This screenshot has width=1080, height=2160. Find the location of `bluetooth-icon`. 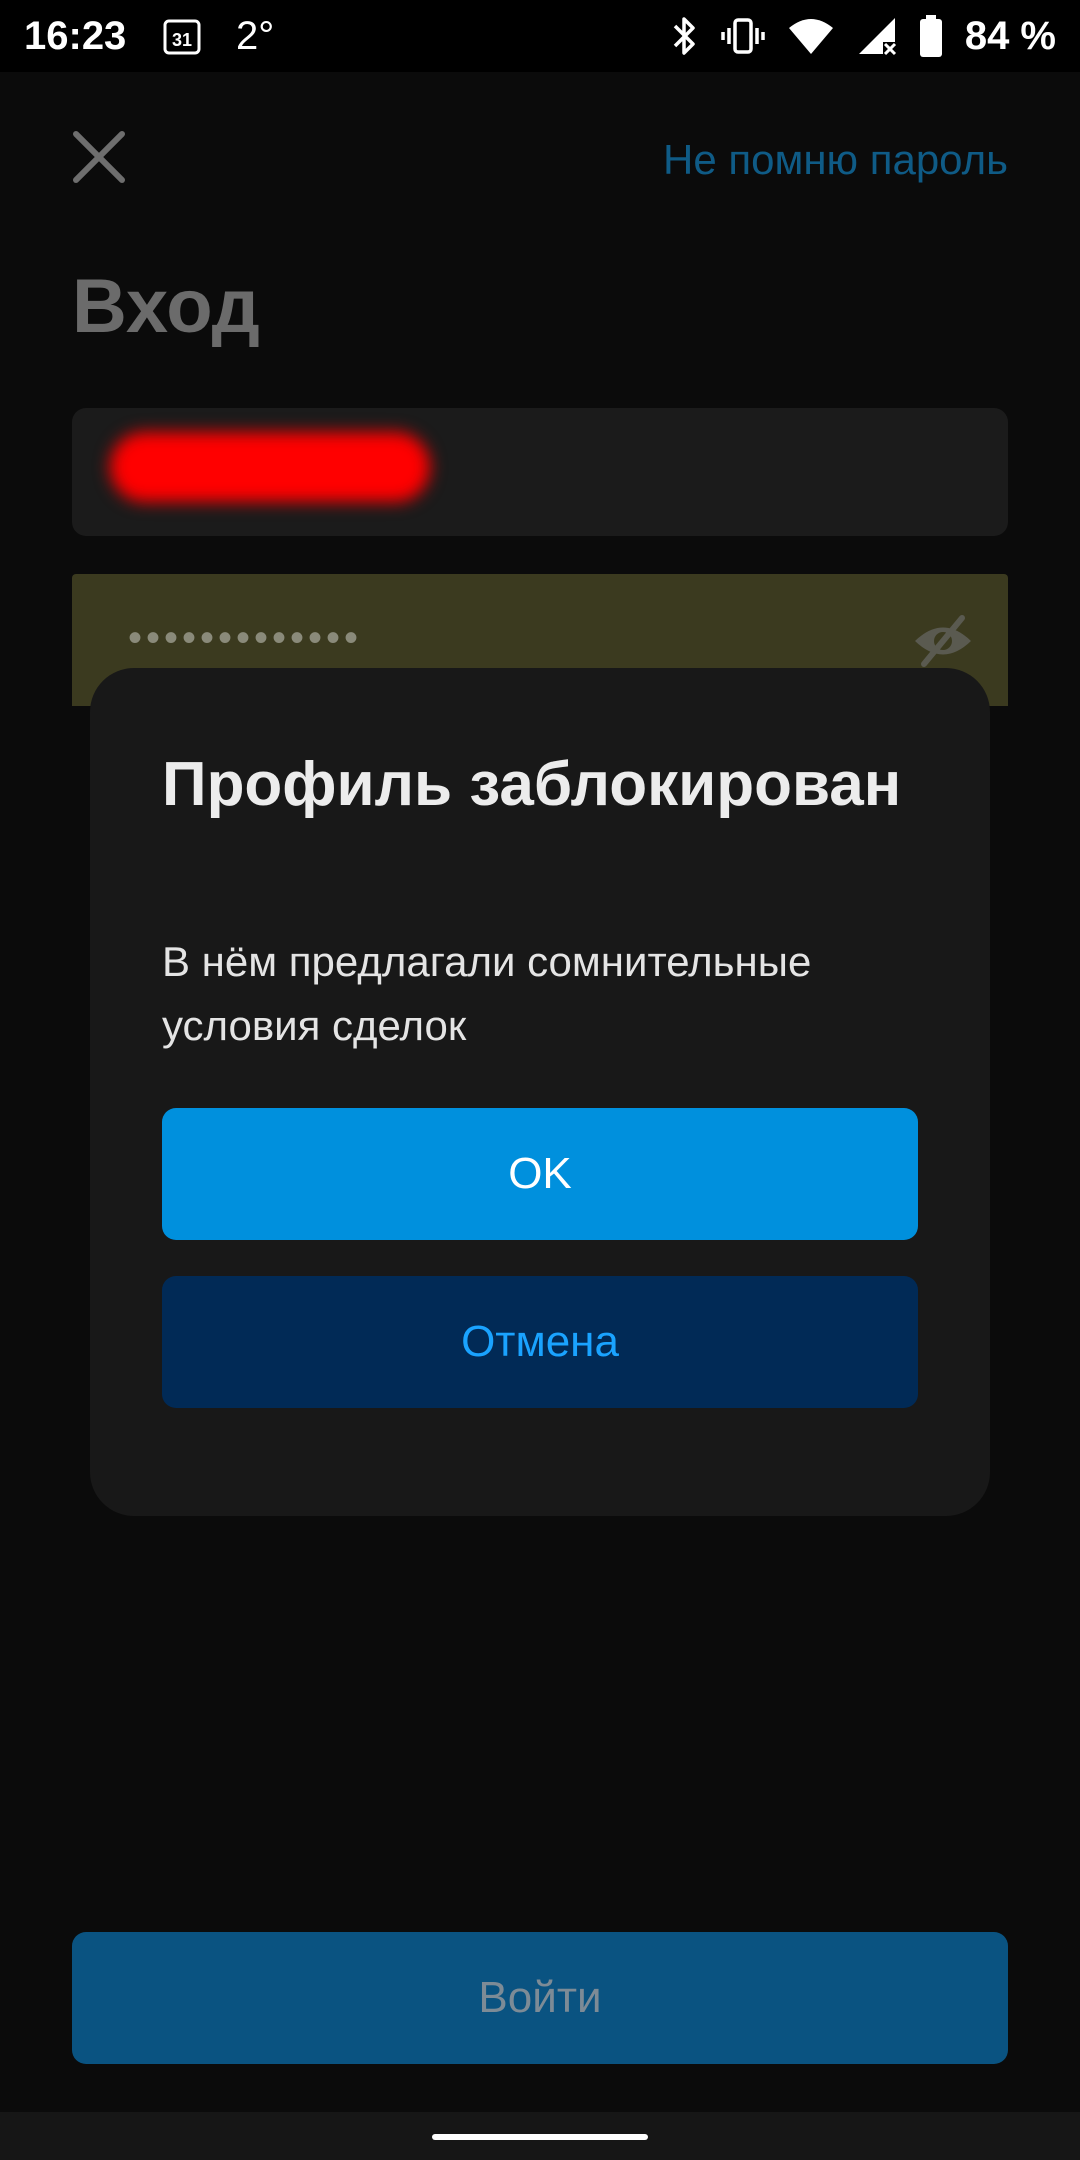

bluetooth-icon is located at coordinates (684, 36).